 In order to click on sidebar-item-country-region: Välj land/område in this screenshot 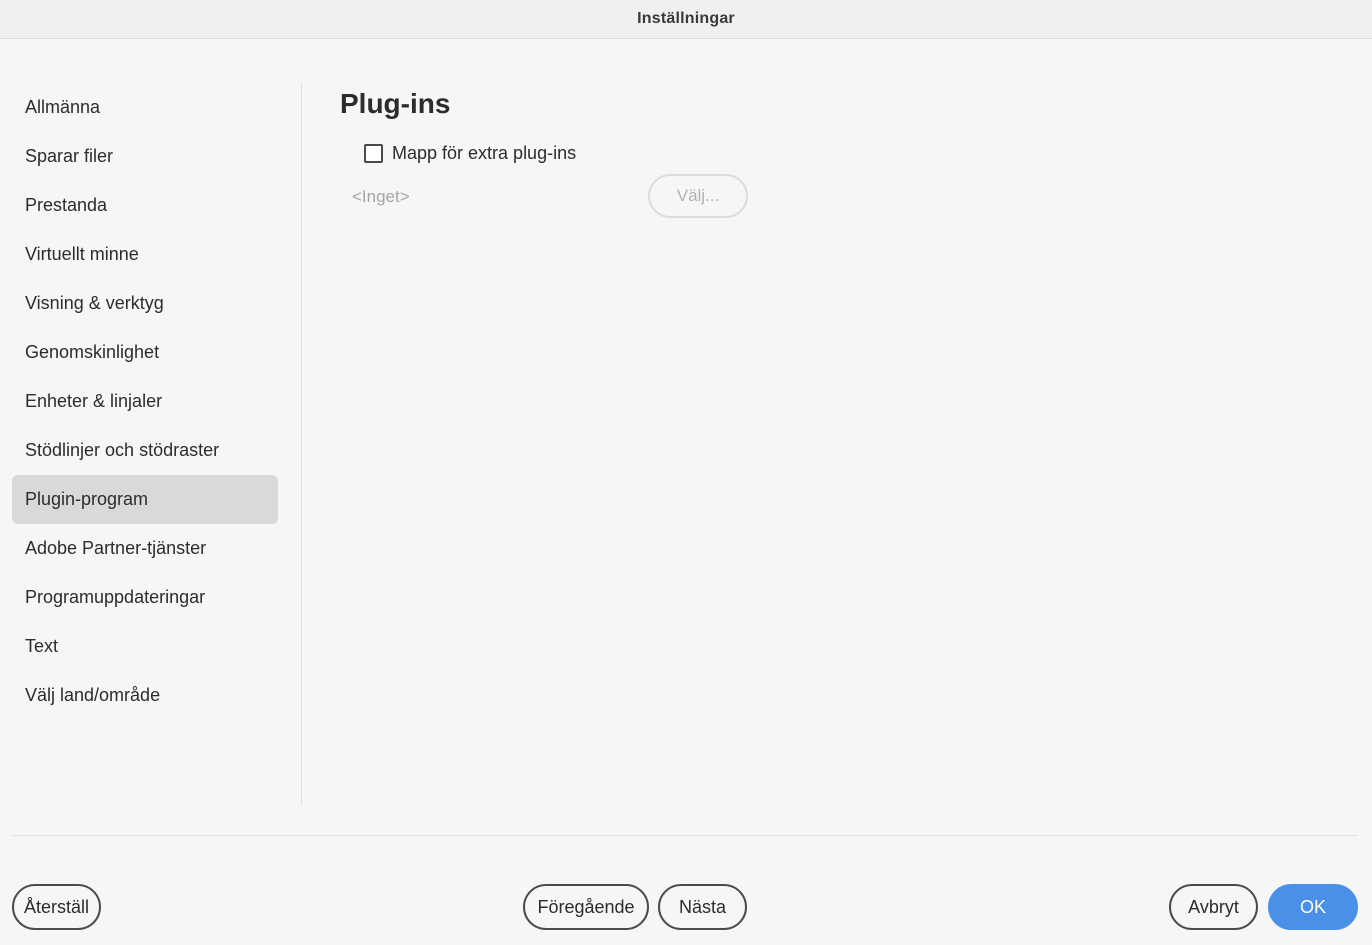, I will do `click(145, 695)`.